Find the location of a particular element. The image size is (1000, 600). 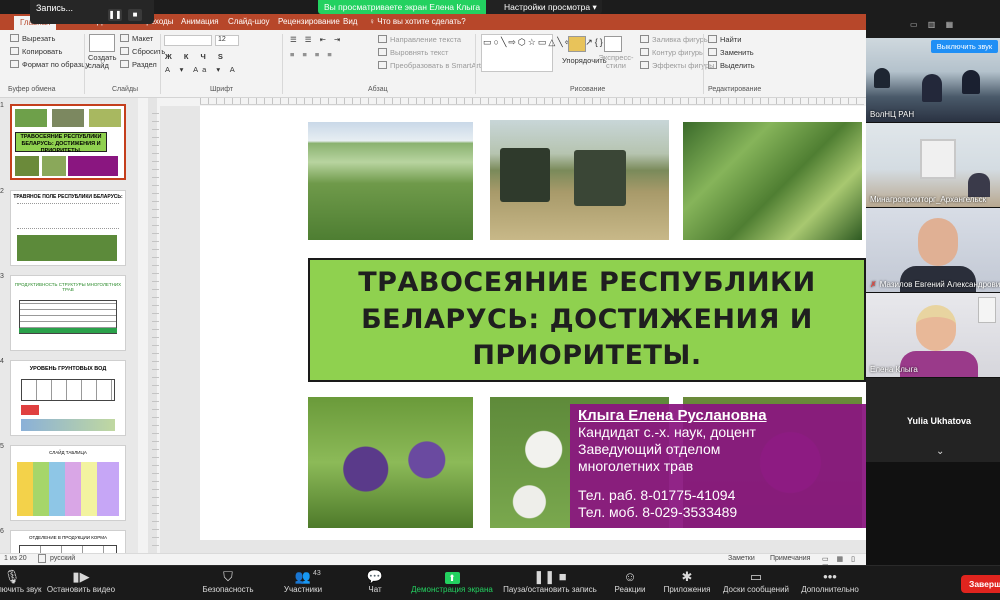

video-tile: ✗ Мазилов Евгений Александрович is located at coordinates (933, 250).